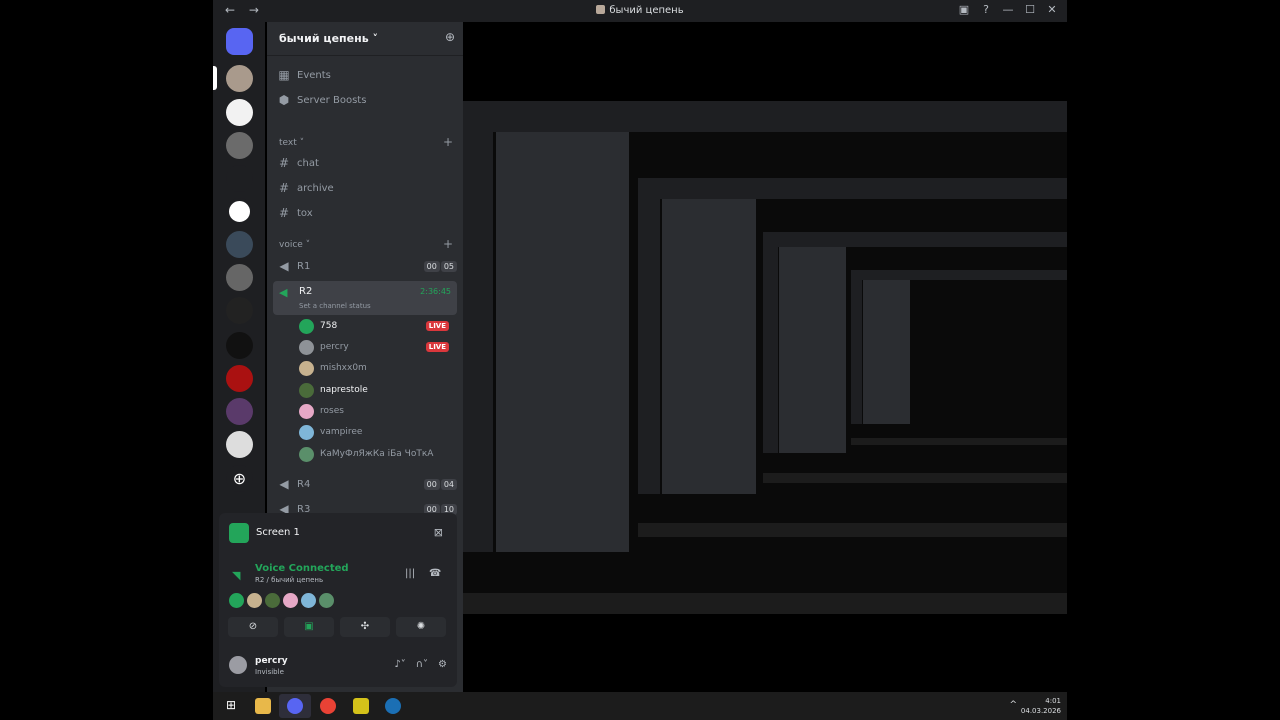  I want to click on app-icon, so click(361, 706).